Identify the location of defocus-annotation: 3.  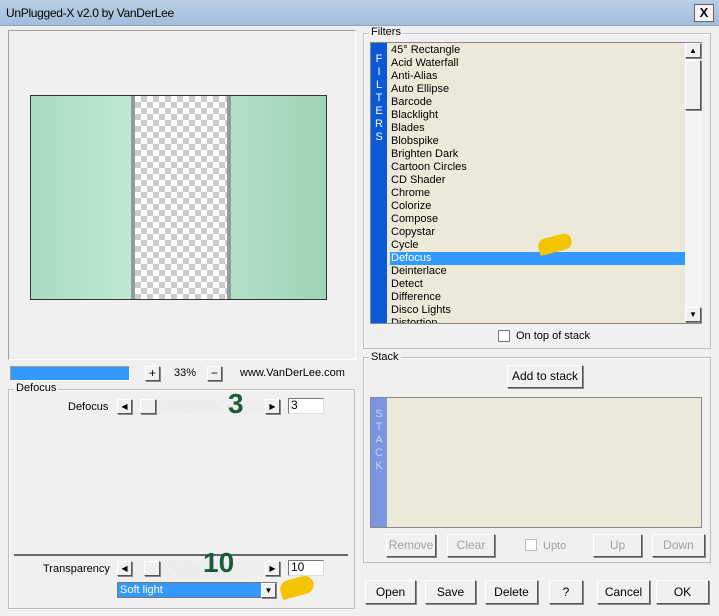
(236, 403).